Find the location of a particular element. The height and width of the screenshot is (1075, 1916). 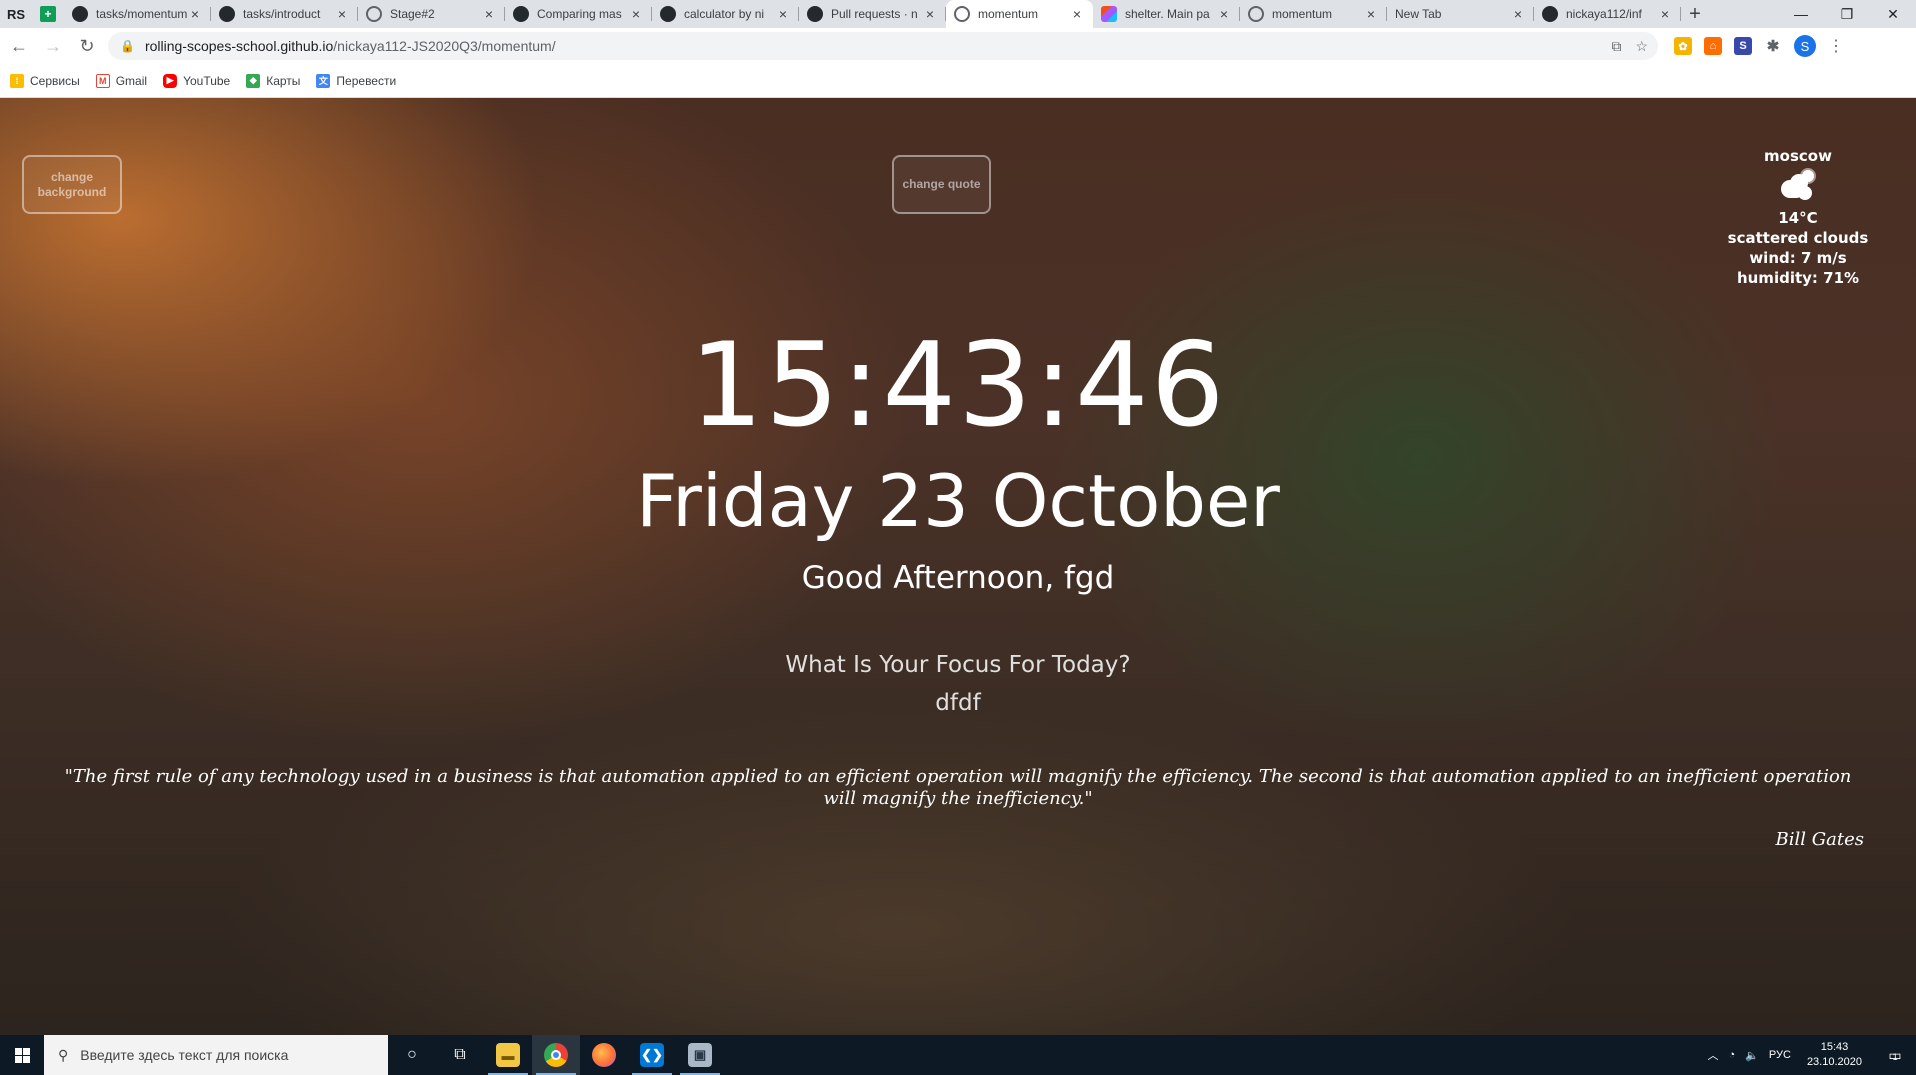

weather-description: scattered clouds is located at coordinates (1798, 238).